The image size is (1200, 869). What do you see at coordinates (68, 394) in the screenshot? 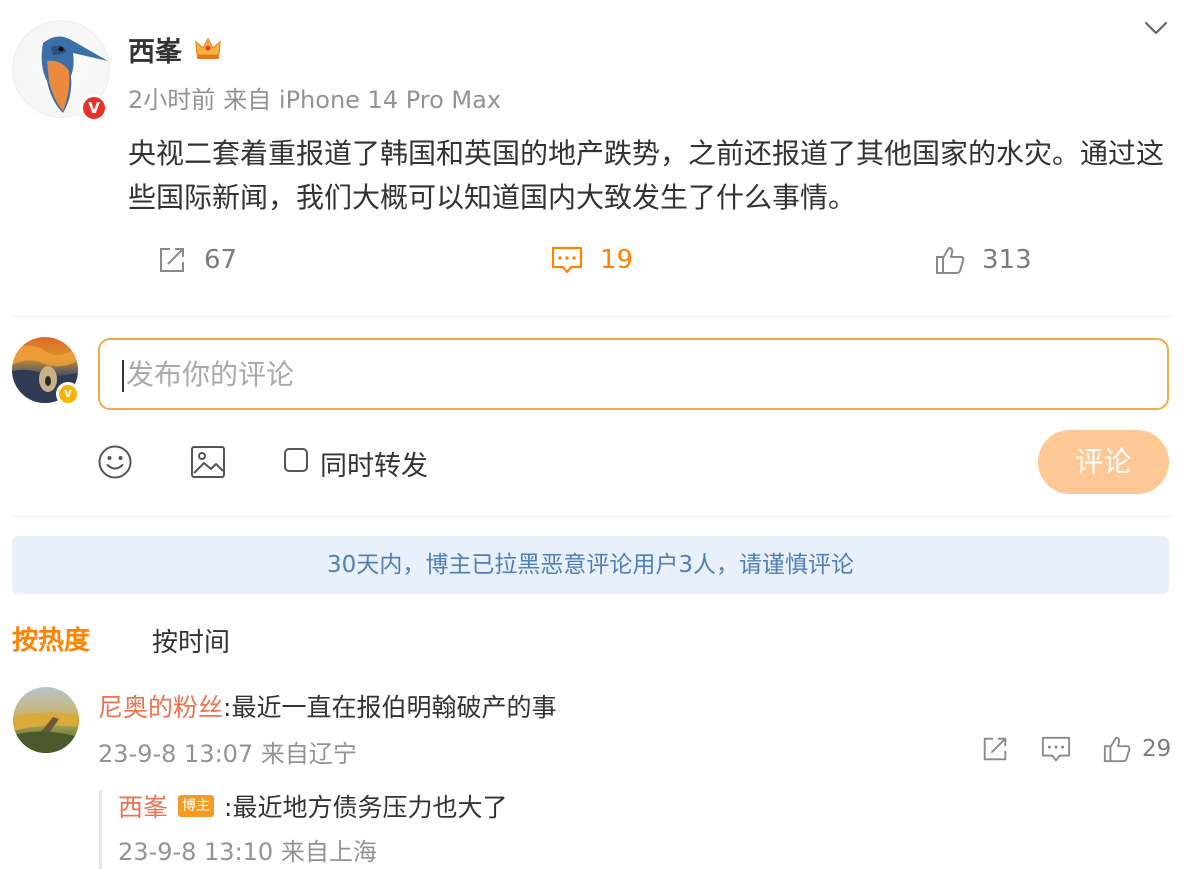
I see `verified-badge-small: v` at bounding box center [68, 394].